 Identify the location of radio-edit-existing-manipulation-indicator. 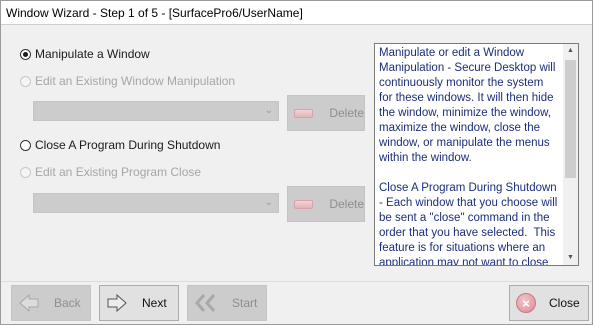
(25, 81).